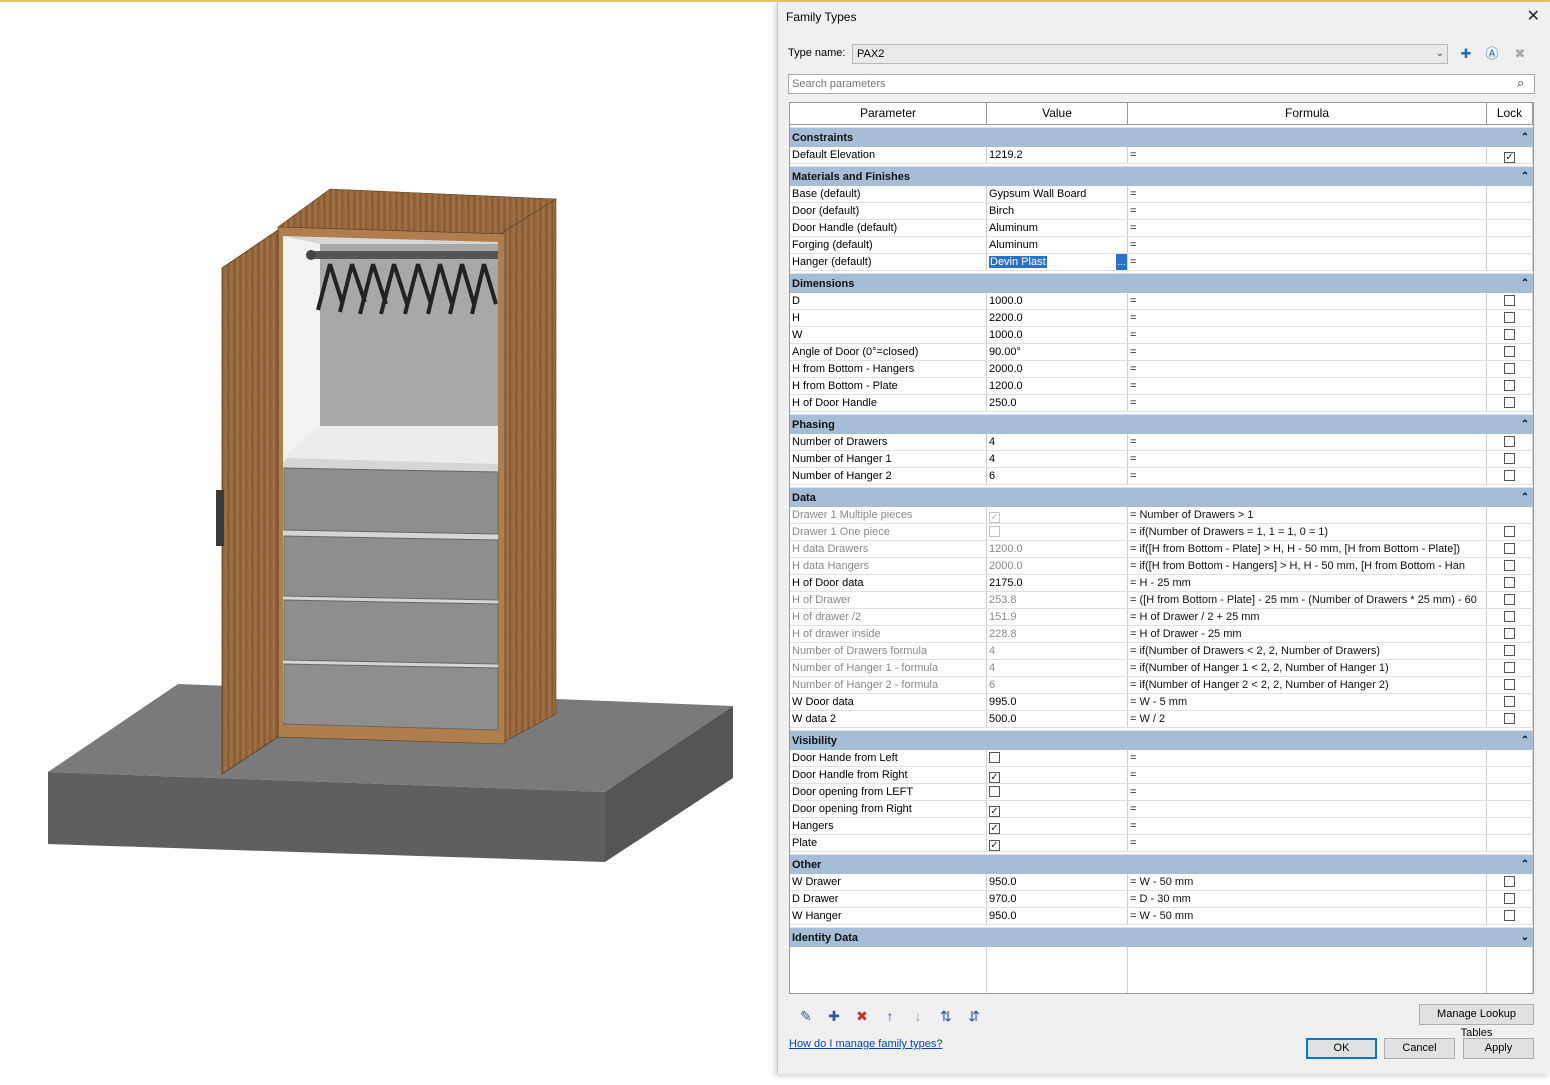 The image size is (1550, 1085). I want to click on group-header: Other ⌃, so click(1161, 864).